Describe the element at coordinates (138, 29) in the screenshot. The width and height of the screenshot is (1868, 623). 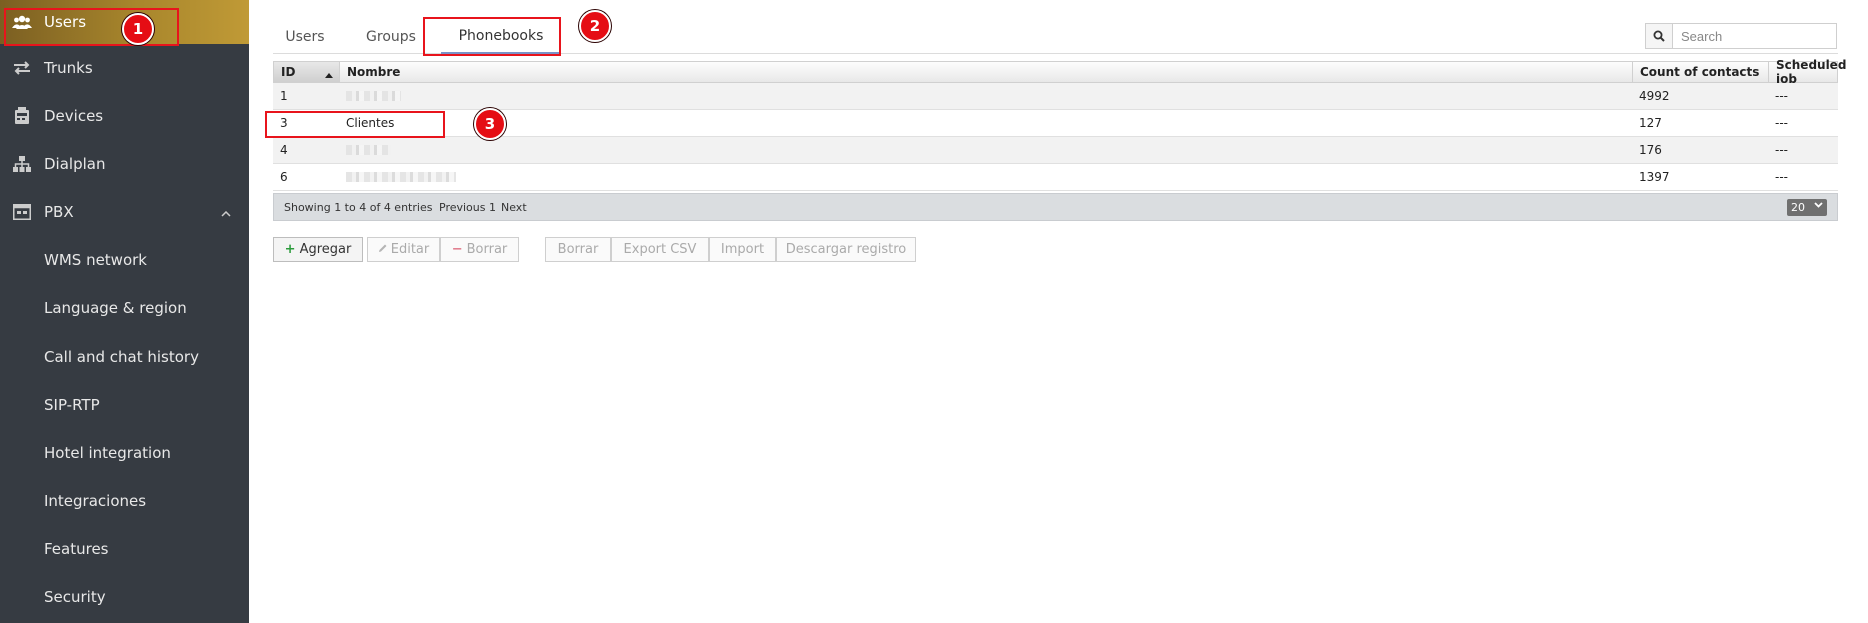
I see `annotation-number-1: 1` at that location.